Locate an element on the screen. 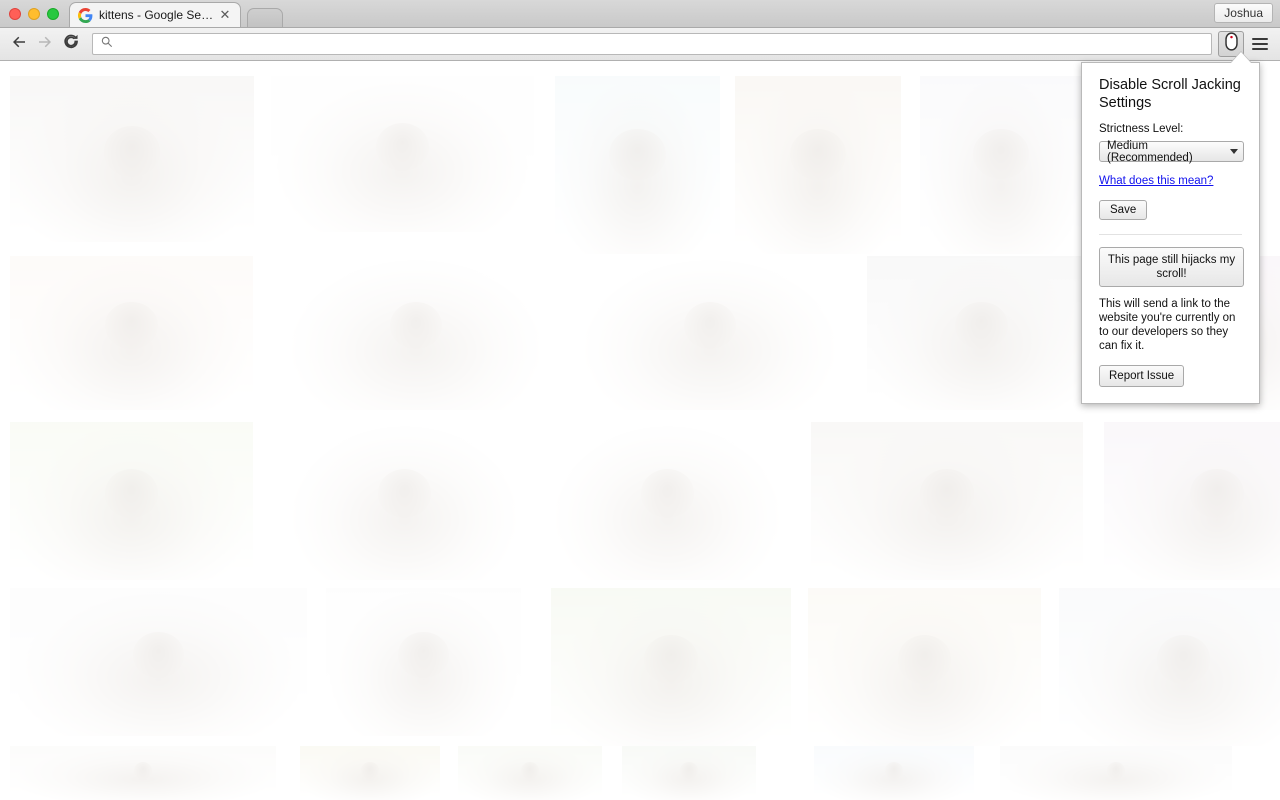  image-result-meadow-kitten is located at coordinates (131, 501).